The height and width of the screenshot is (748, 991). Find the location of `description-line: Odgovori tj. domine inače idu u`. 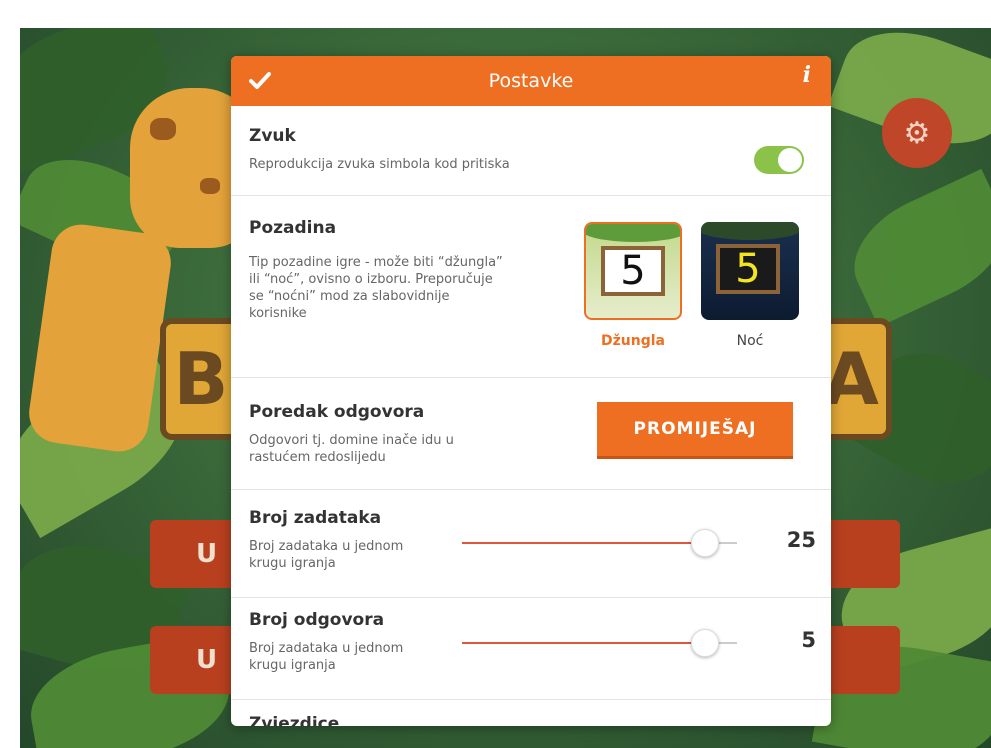

description-line: Odgovori tj. domine inače idu u is located at coordinates (351, 440).